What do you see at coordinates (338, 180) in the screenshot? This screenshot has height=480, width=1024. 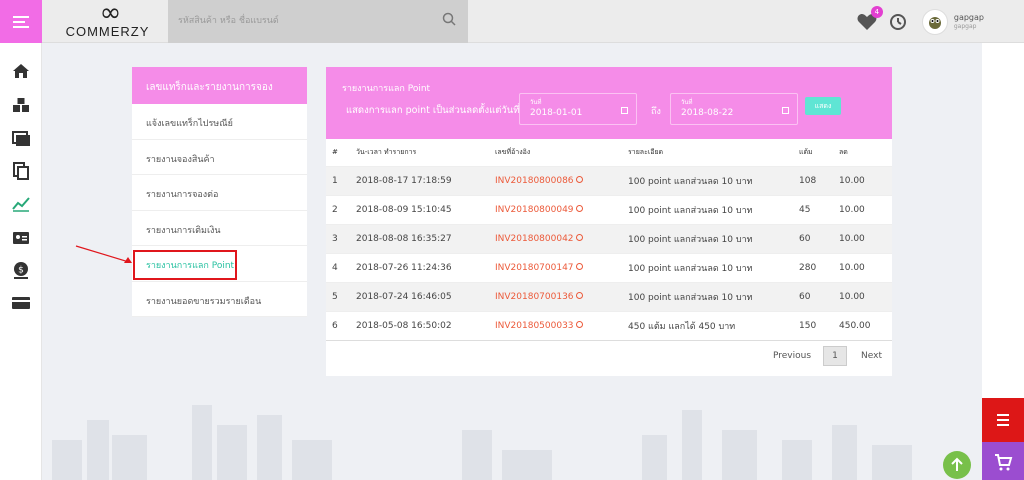 I see `row-no: 1` at bounding box center [338, 180].